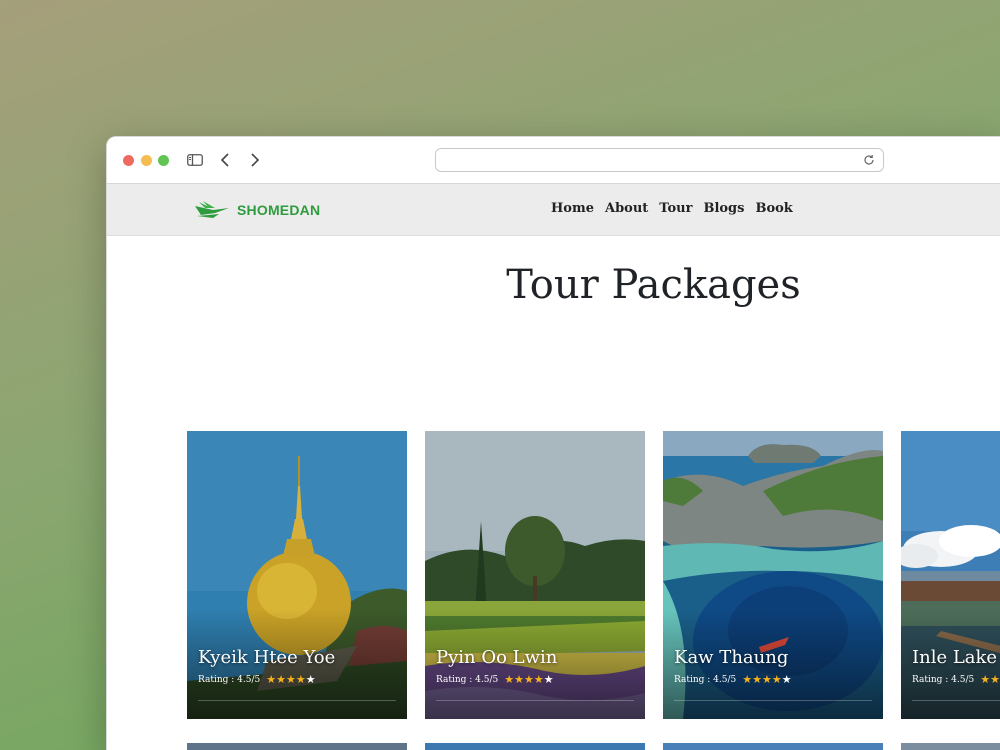  I want to click on site-logo: SHOMEDAN, so click(256, 210).